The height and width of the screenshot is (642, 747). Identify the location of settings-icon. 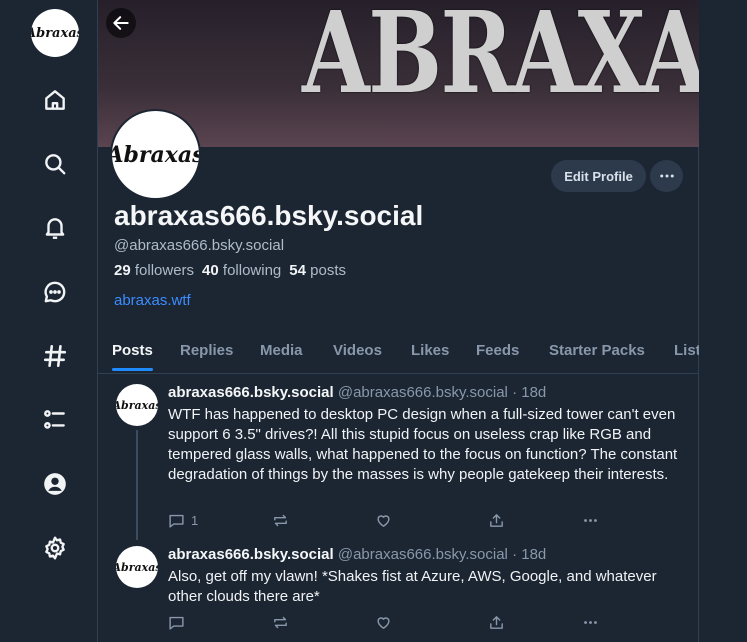
(55, 548).